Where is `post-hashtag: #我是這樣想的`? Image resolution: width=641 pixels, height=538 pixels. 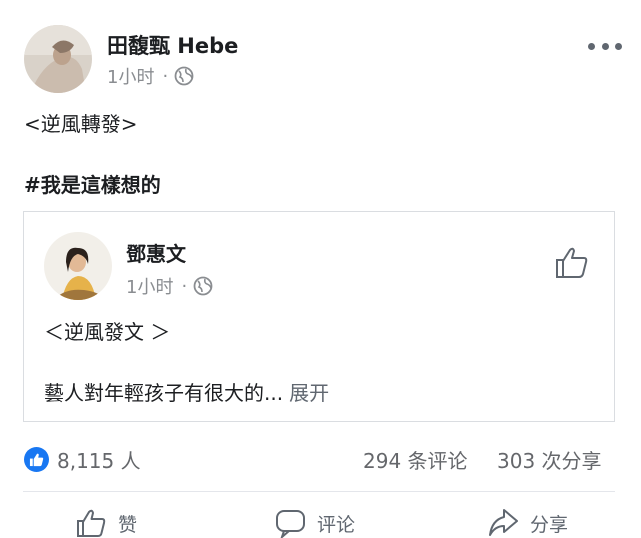
post-hashtag: #我是這樣想的 is located at coordinates (92, 183).